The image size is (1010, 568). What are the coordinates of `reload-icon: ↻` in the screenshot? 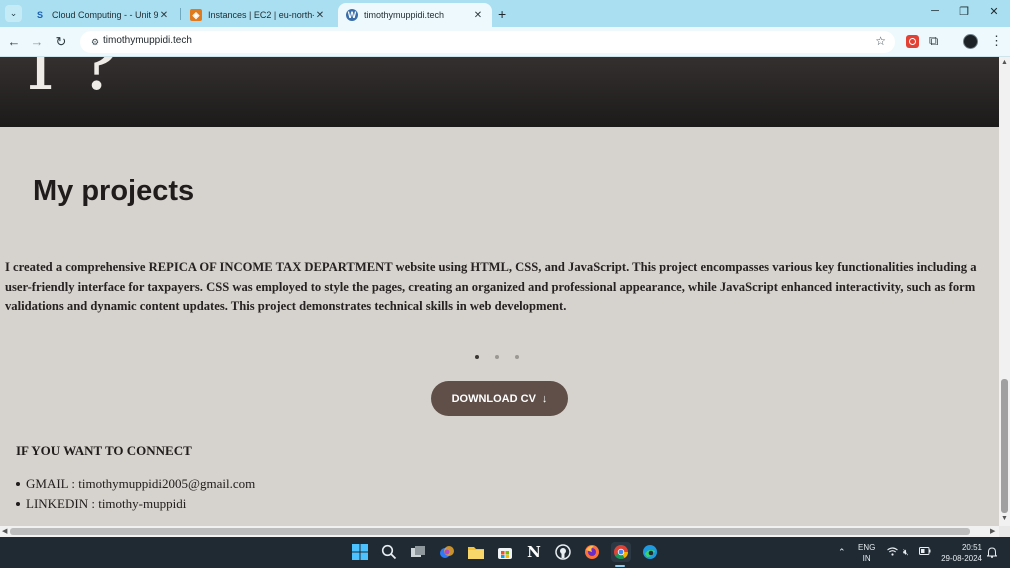 It's located at (61, 42).